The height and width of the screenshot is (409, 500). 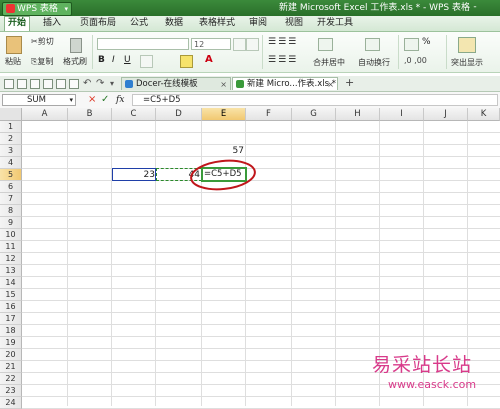 What do you see at coordinates (349, 82) in the screenshot?
I see `new-tab-button: +` at bounding box center [349, 82].